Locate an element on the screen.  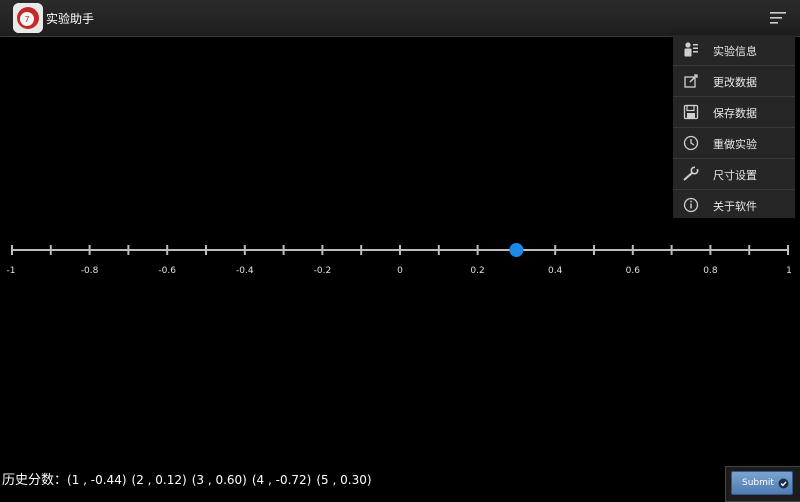
app-logo-icon: 7 is located at coordinates (28, 18).